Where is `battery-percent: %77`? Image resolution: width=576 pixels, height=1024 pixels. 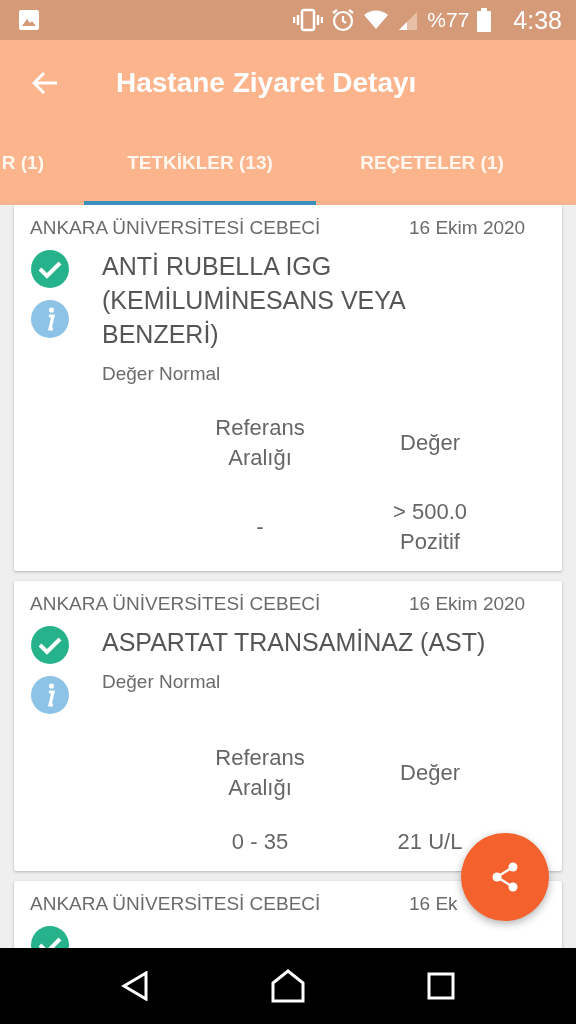
battery-percent: %77 is located at coordinates (448, 20).